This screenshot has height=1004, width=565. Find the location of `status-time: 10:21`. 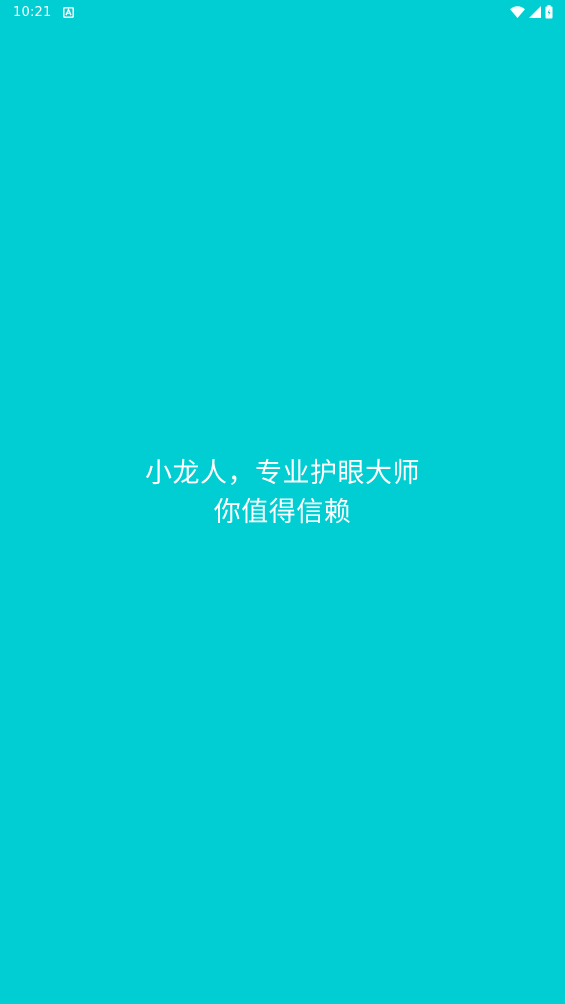

status-time: 10:21 is located at coordinates (32, 12).